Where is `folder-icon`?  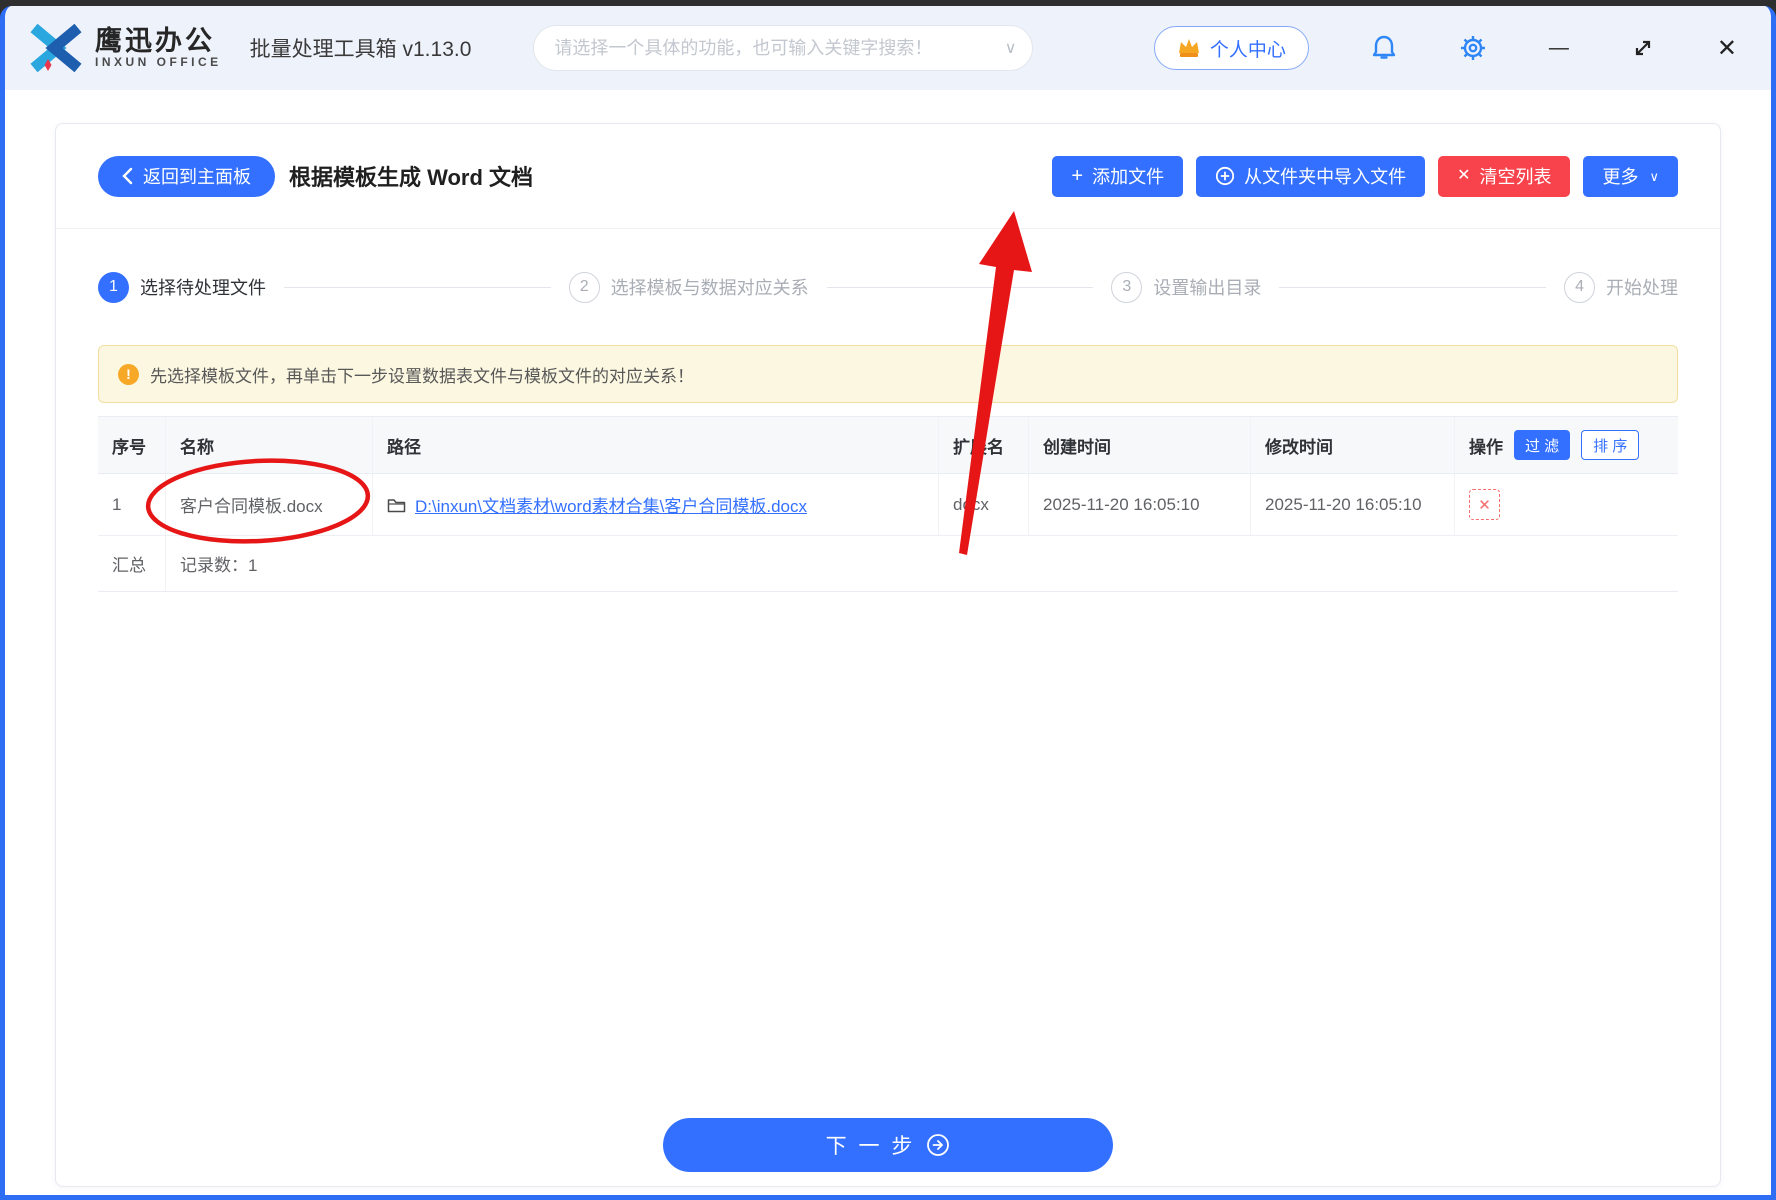 folder-icon is located at coordinates (396, 505).